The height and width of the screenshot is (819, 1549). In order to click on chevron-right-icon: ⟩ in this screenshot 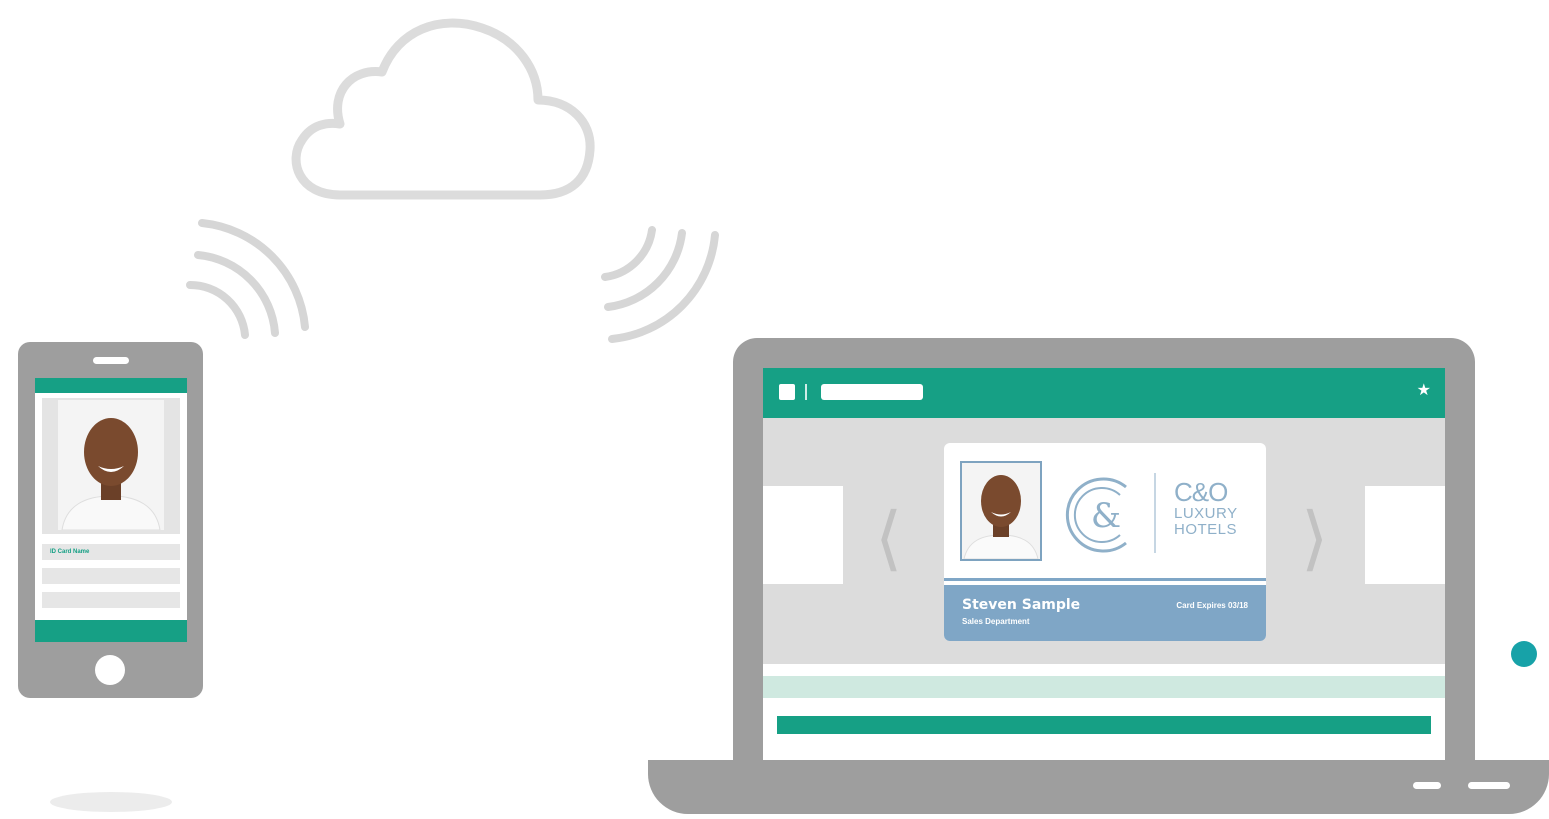, I will do `click(1314, 538)`.